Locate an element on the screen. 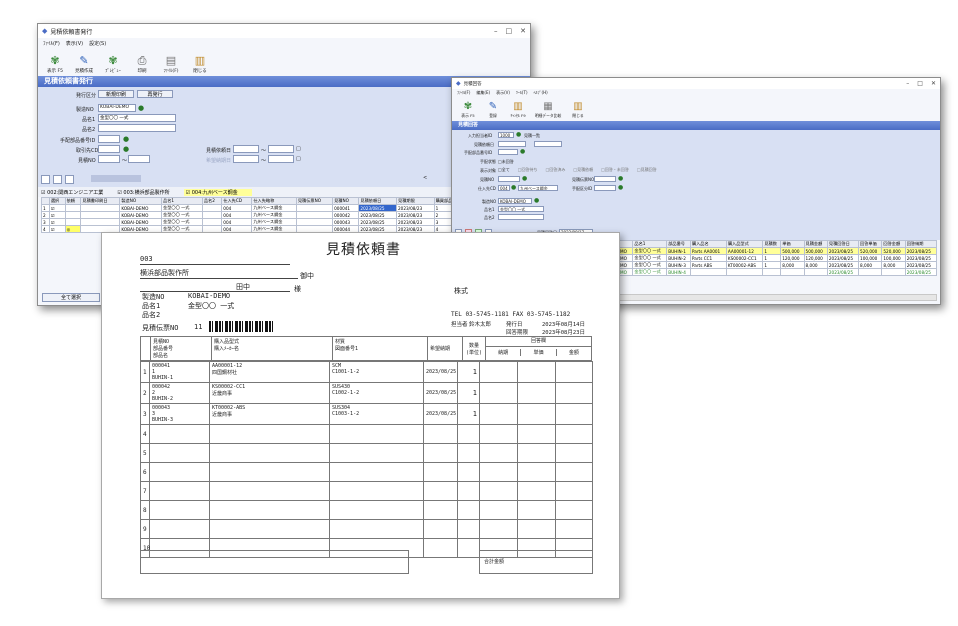  option-answered: □回答済み is located at coordinates (556, 170).